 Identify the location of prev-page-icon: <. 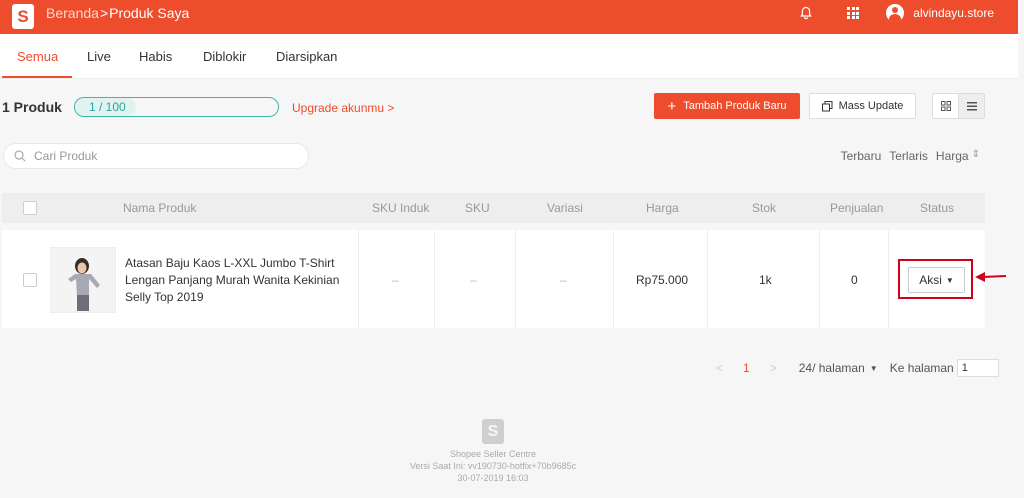
(719, 368).